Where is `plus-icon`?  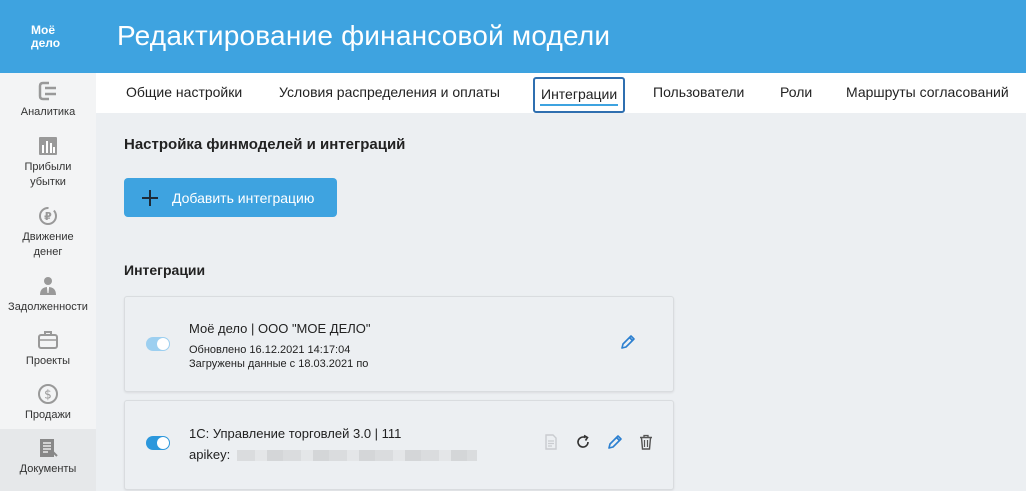
plus-icon is located at coordinates (150, 197).